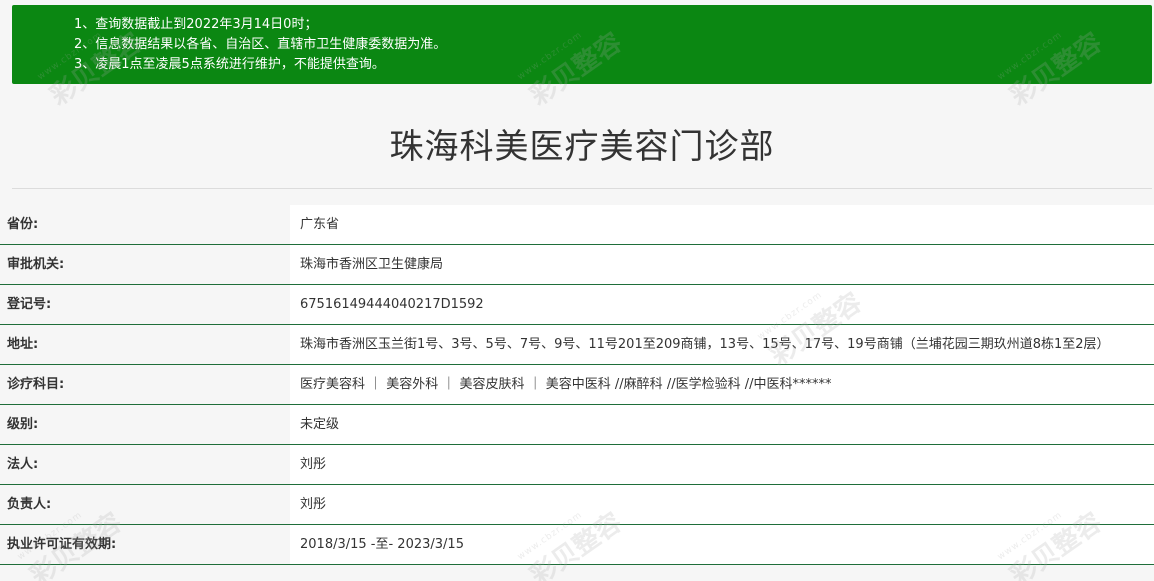 This screenshot has width=1154, height=581. Describe the element at coordinates (196, 24) in the screenshot. I see `notice-line-1: 1、查询数据截止到2022年3月14日0时；` at that location.